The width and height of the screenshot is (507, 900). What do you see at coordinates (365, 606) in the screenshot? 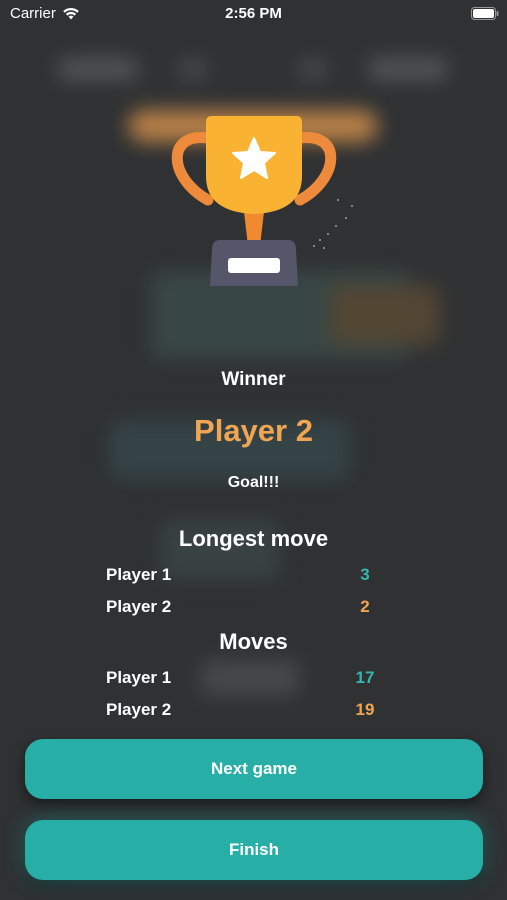
I see `longest-move-value: 2` at bounding box center [365, 606].